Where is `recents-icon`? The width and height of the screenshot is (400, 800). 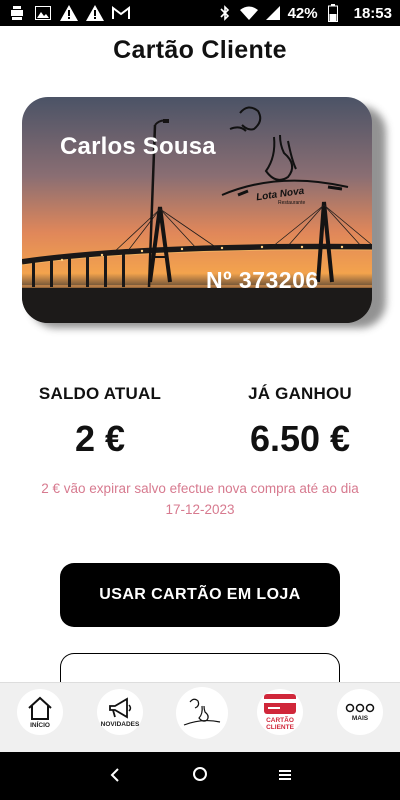 recents-icon is located at coordinates (285, 776).